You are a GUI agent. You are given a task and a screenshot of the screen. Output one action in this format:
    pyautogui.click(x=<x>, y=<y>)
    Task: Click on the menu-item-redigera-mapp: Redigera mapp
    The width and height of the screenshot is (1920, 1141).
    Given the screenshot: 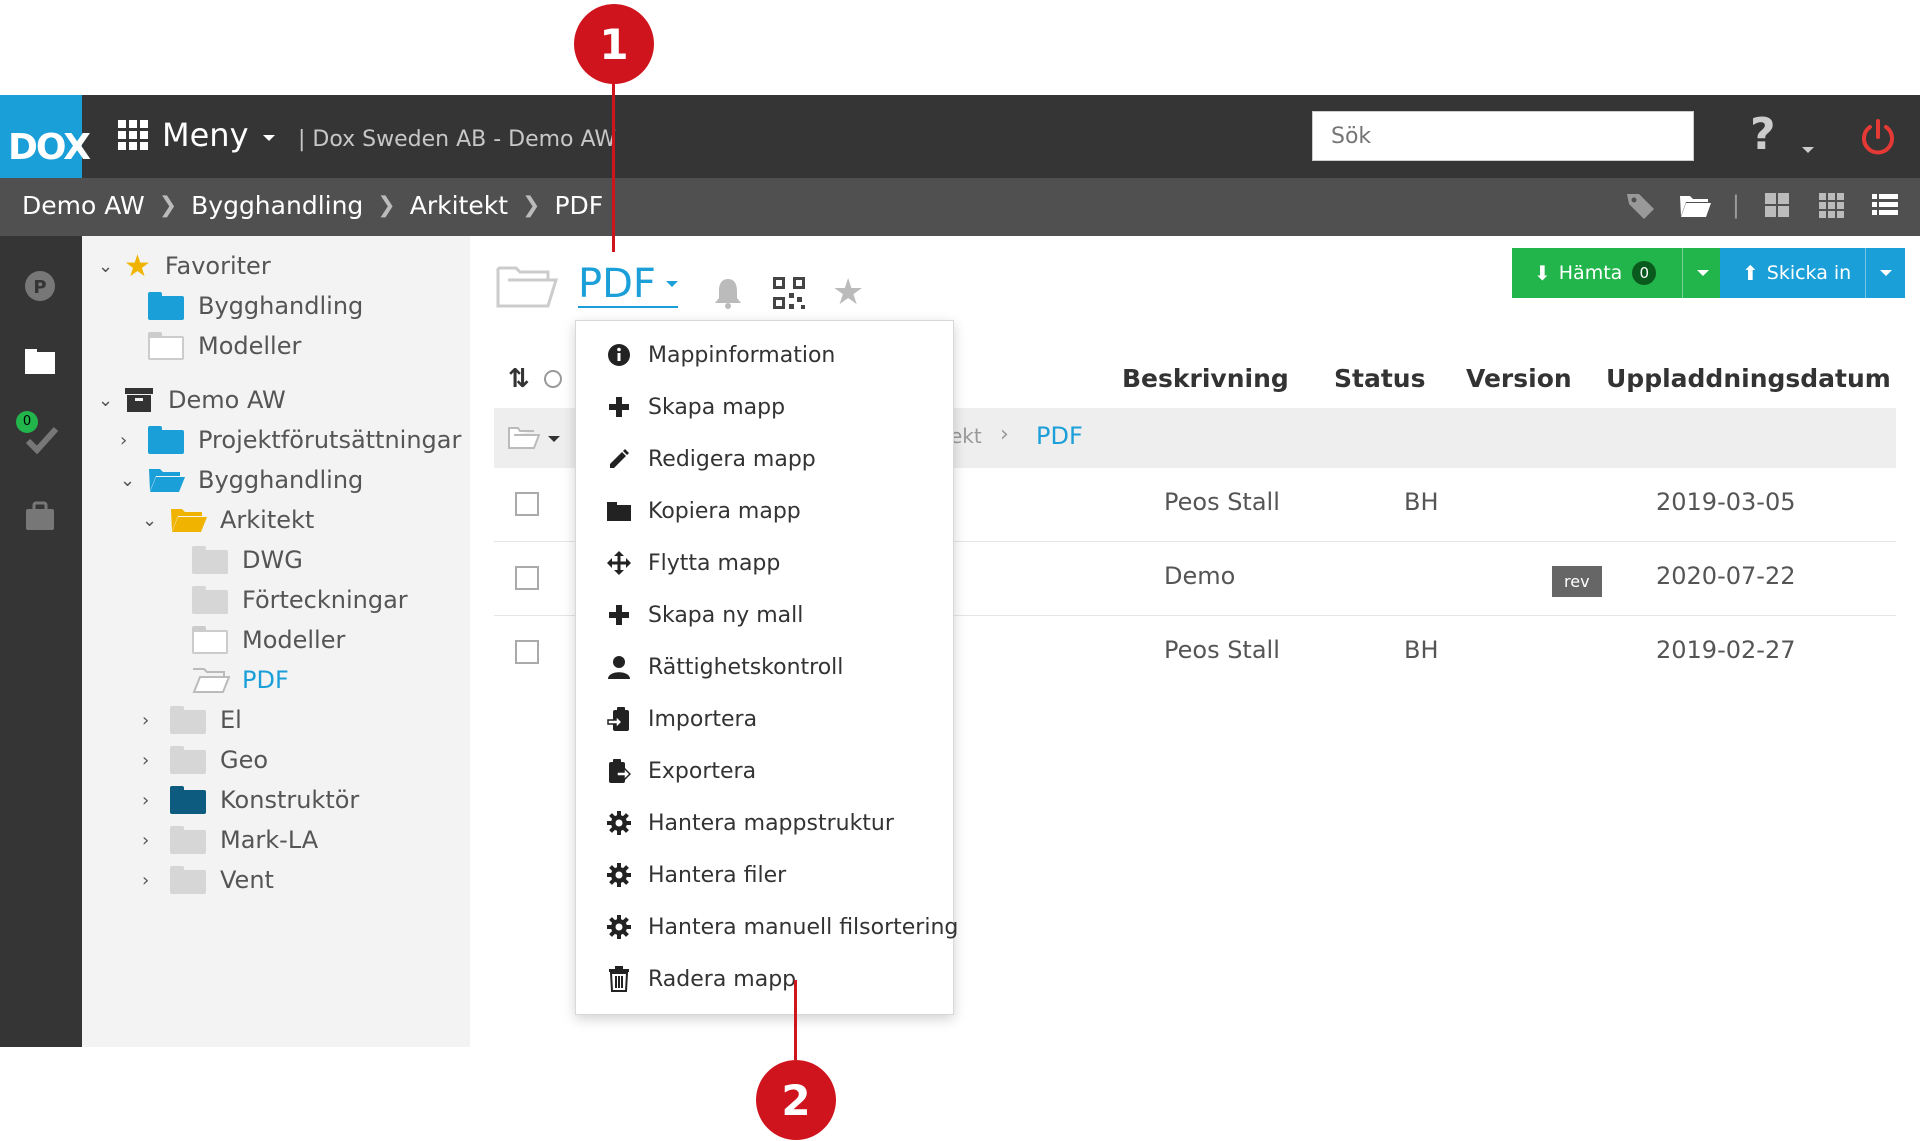 What is the action you would take?
    pyautogui.click(x=711, y=459)
    